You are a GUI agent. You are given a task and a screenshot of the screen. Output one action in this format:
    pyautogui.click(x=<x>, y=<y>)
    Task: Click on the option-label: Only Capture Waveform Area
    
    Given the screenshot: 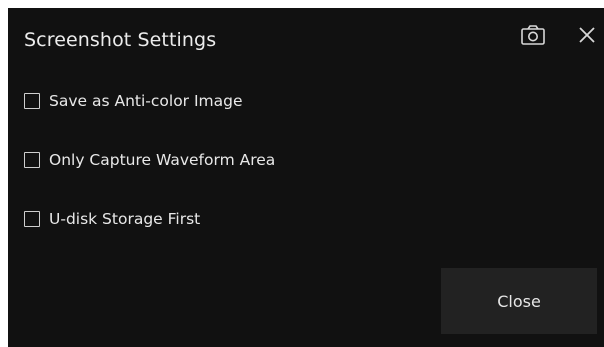 What is the action you would take?
    pyautogui.click(x=162, y=160)
    